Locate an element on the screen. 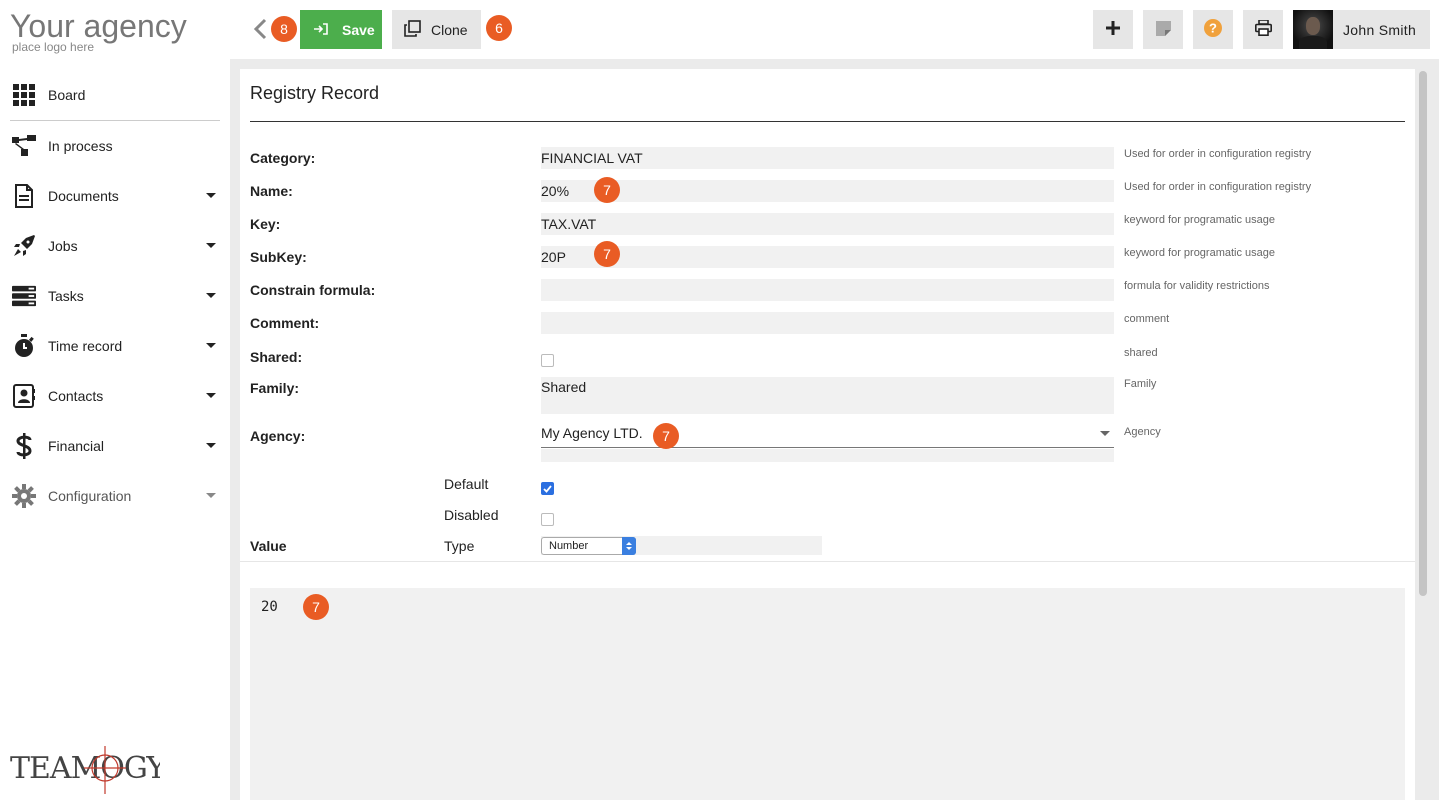 This screenshot has width=1439, height=800. subkey-hint: keyword for programatic usage is located at coordinates (1200, 253).